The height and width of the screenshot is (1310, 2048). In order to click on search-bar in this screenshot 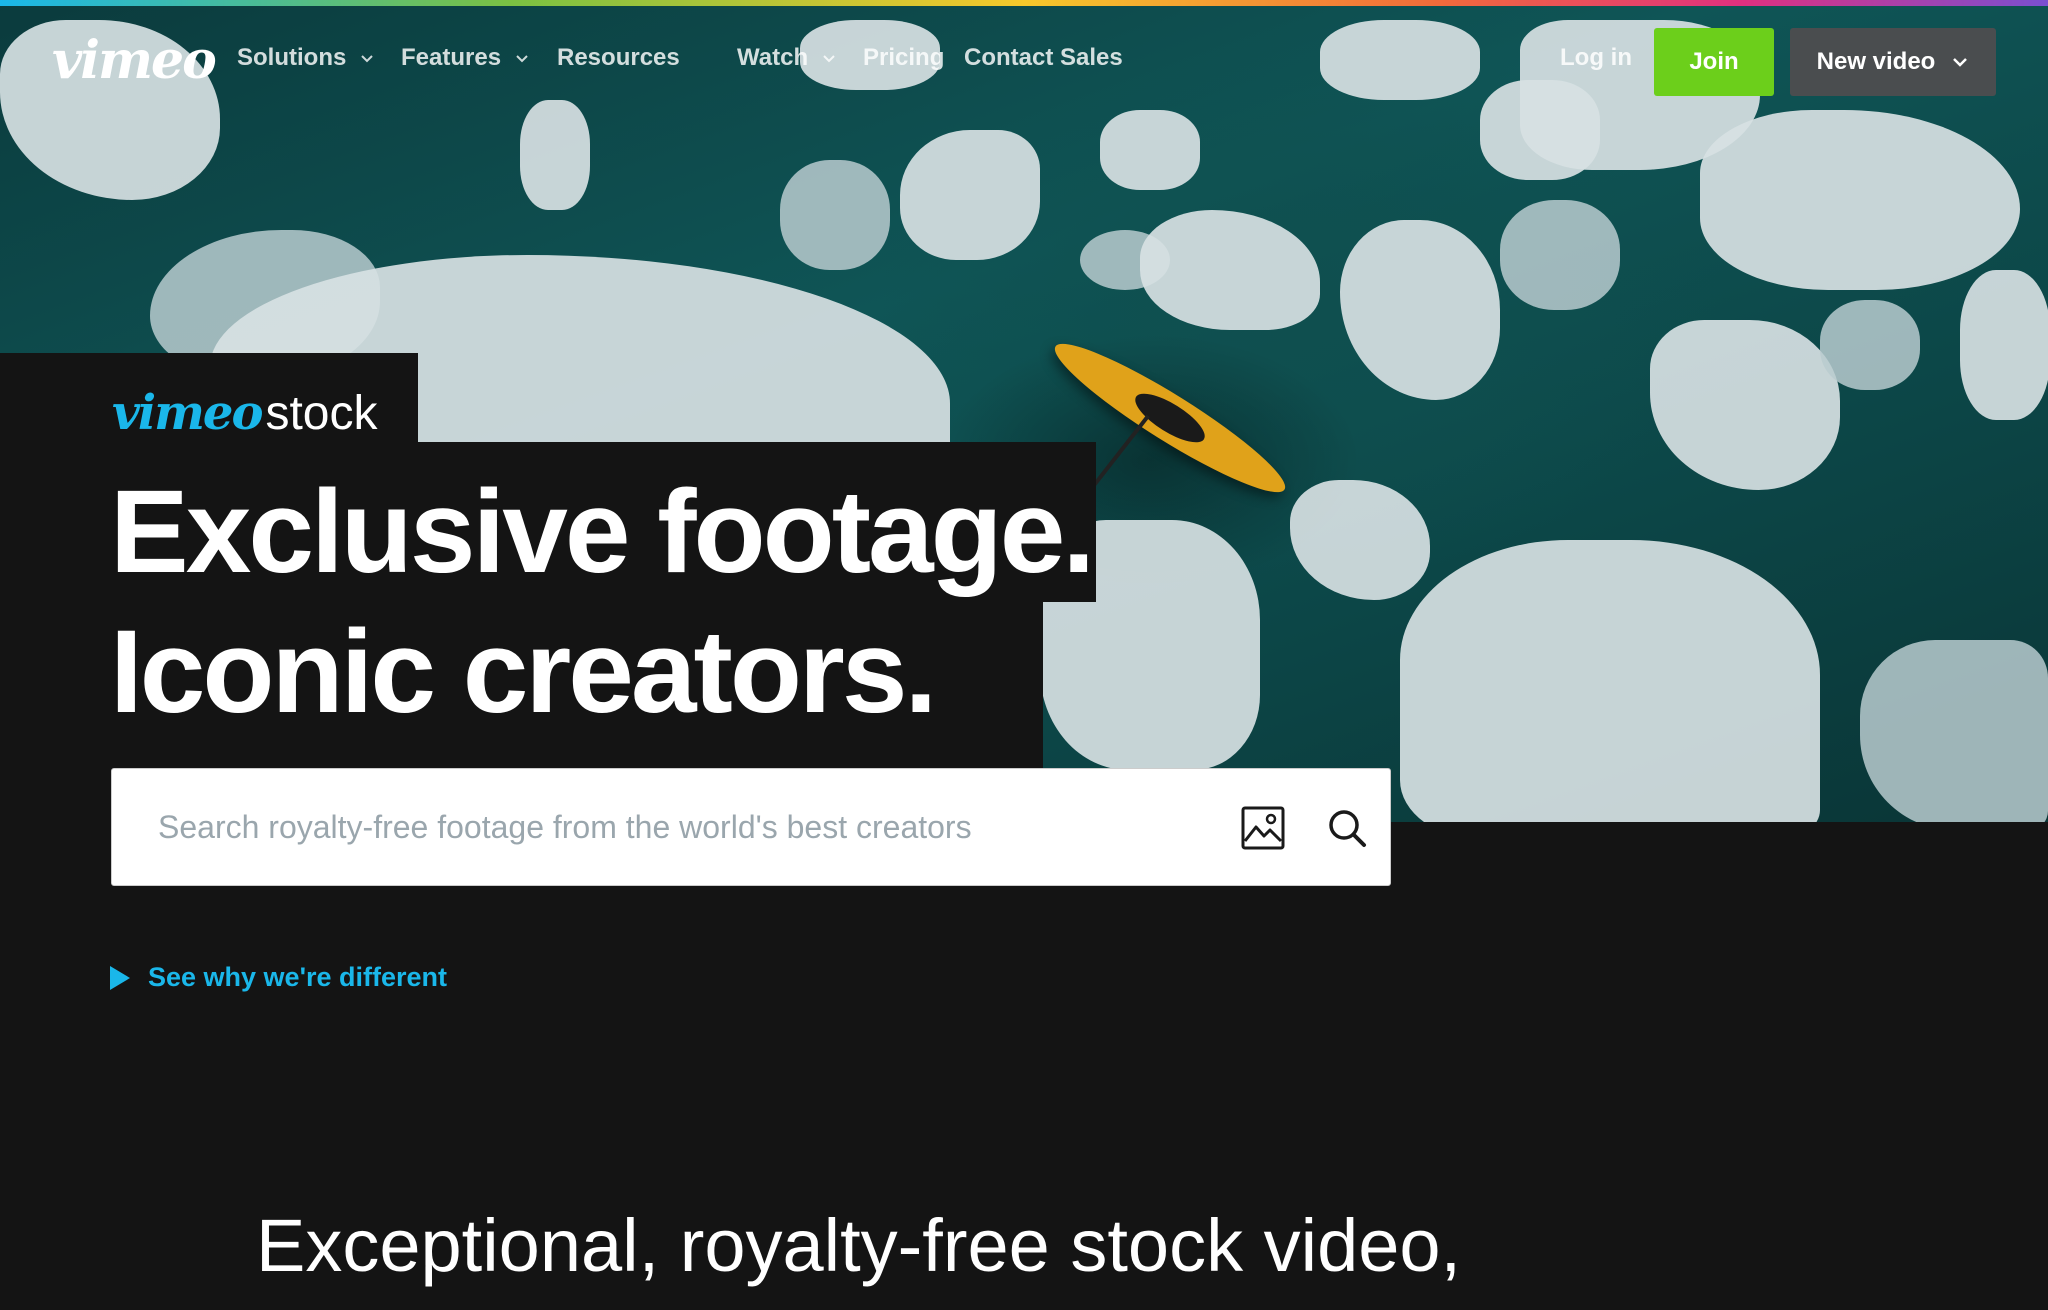, I will do `click(751, 827)`.